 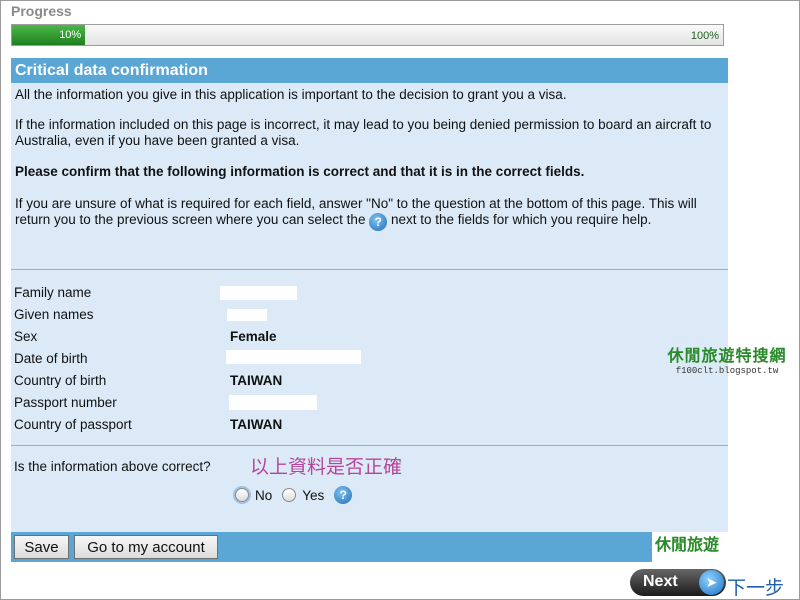 I want to click on arrow-right-circle-icon: ➤, so click(x=711, y=582).